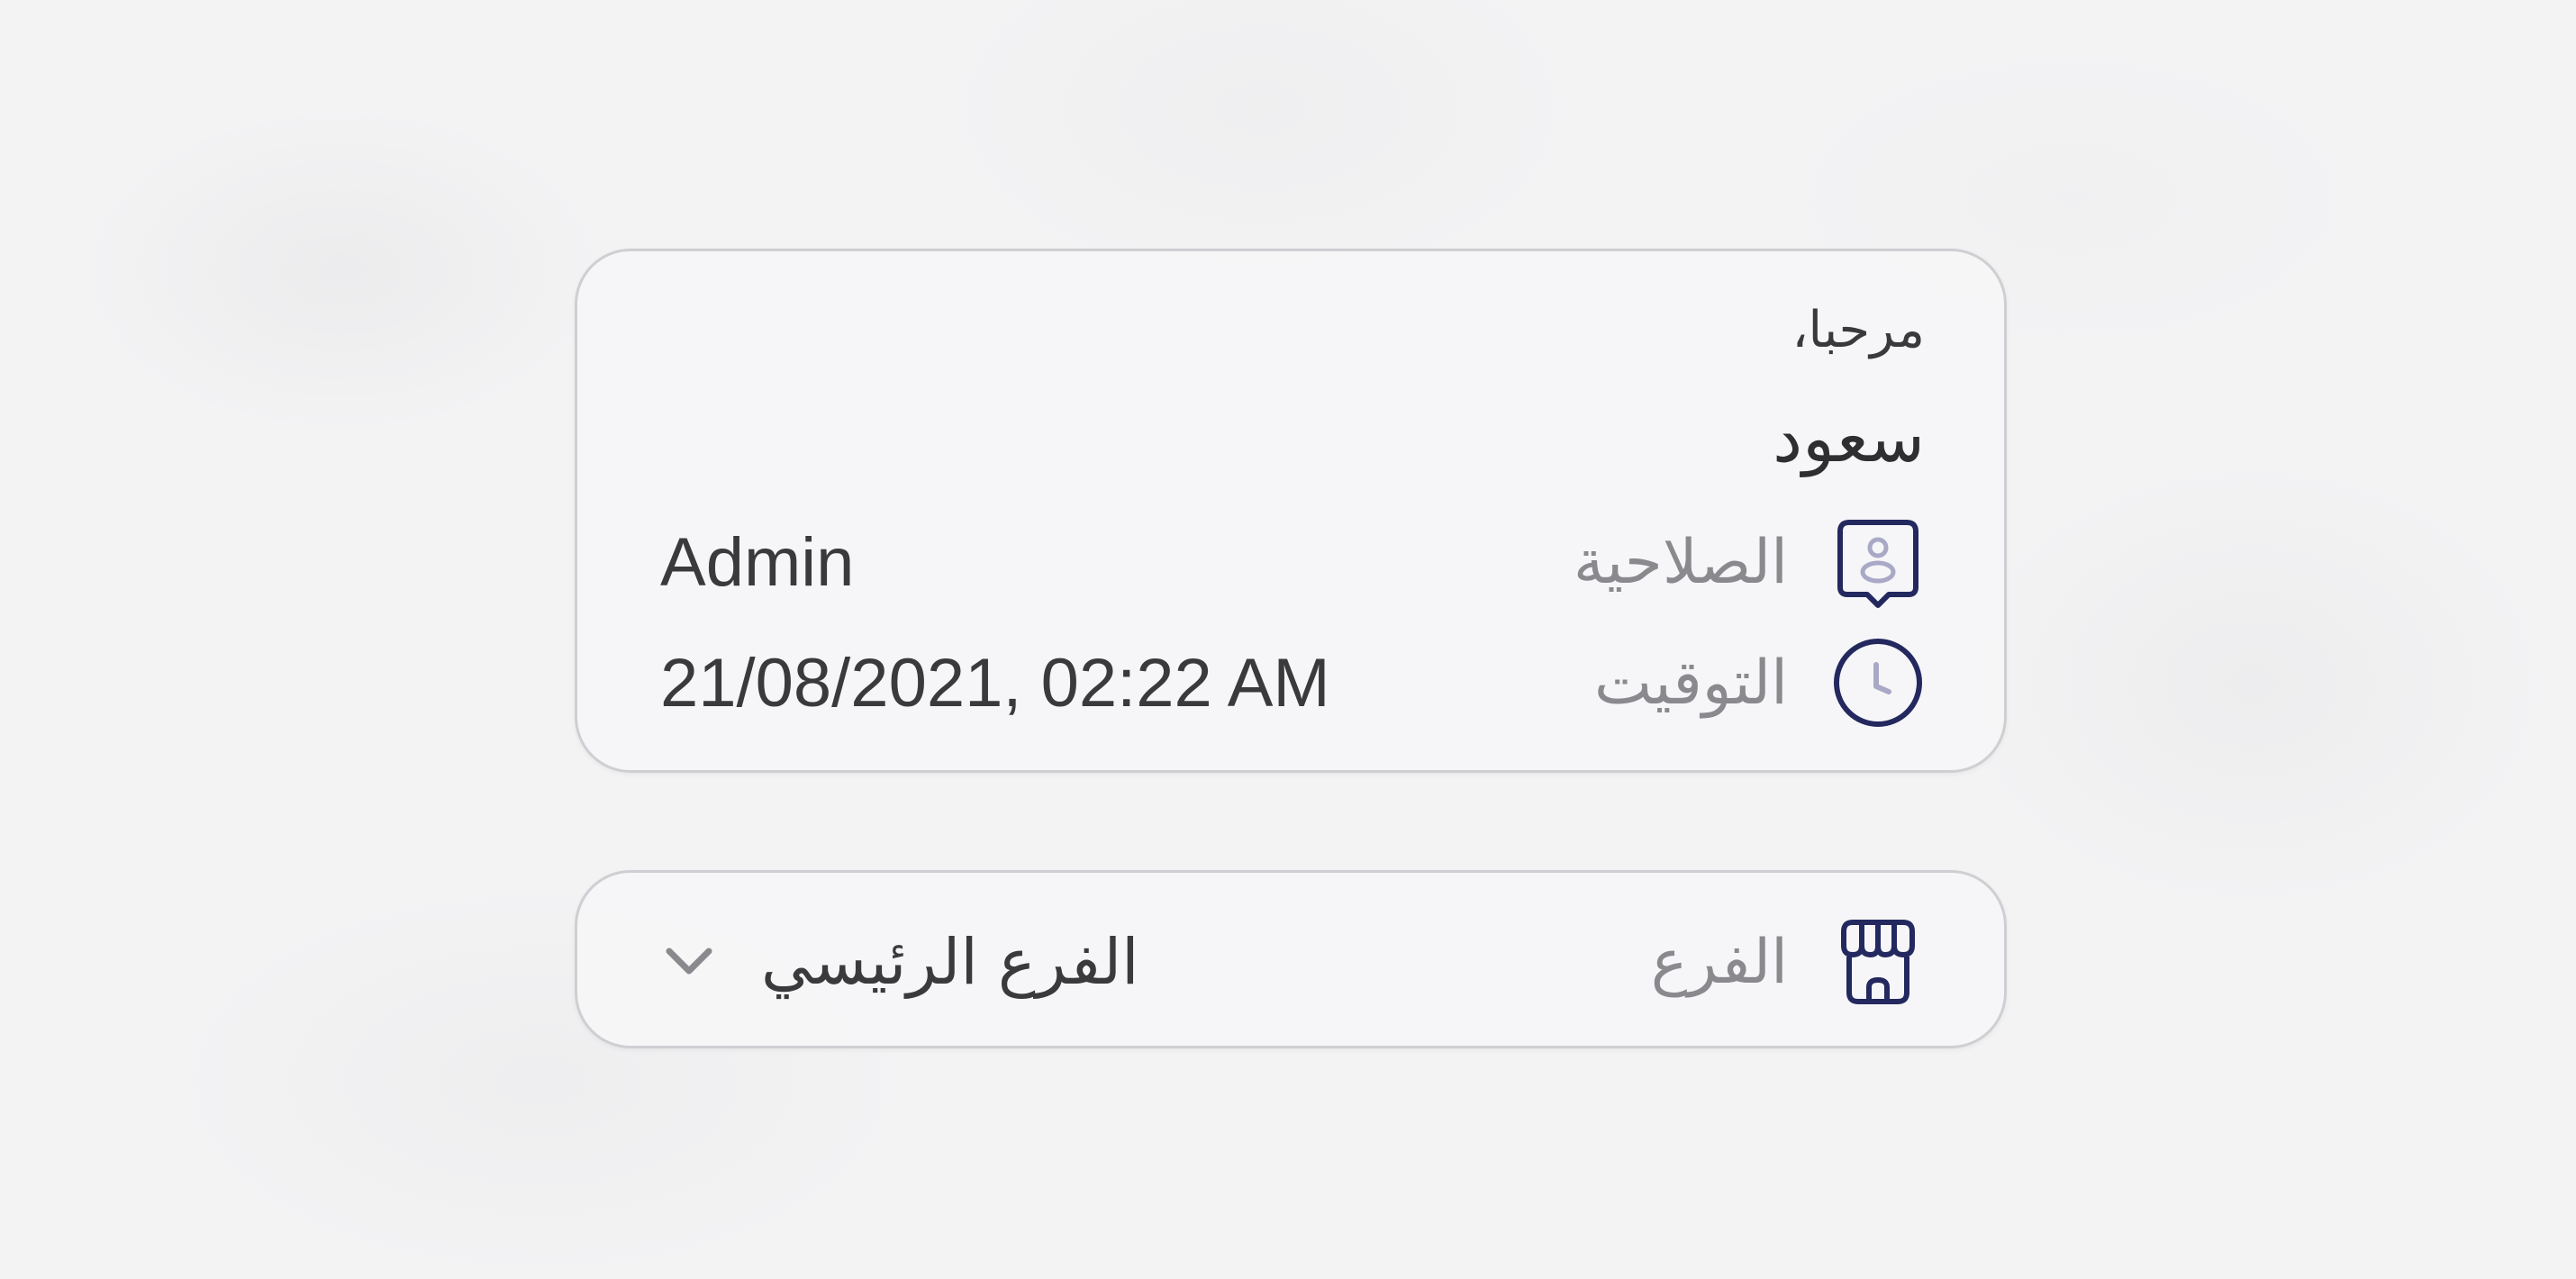  What do you see at coordinates (1681, 562) in the screenshot?
I see `role-label: الصلاحية` at bounding box center [1681, 562].